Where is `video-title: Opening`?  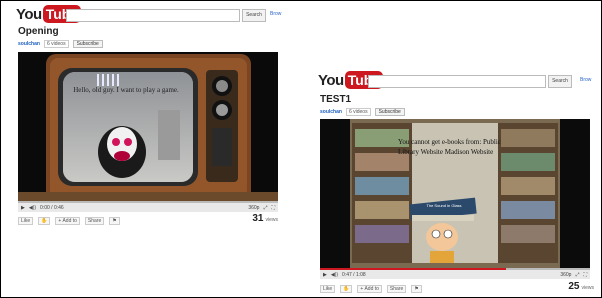
video-title: Opening is located at coordinates (38, 31).